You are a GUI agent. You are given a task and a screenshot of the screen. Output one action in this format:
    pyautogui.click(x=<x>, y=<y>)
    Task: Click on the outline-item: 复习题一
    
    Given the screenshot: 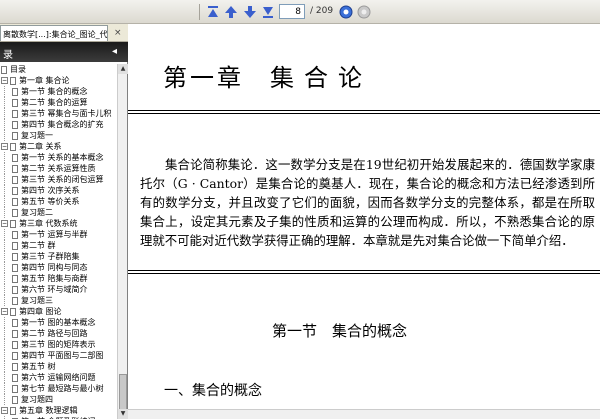 What is the action you would take?
    pyautogui.click(x=58, y=135)
    